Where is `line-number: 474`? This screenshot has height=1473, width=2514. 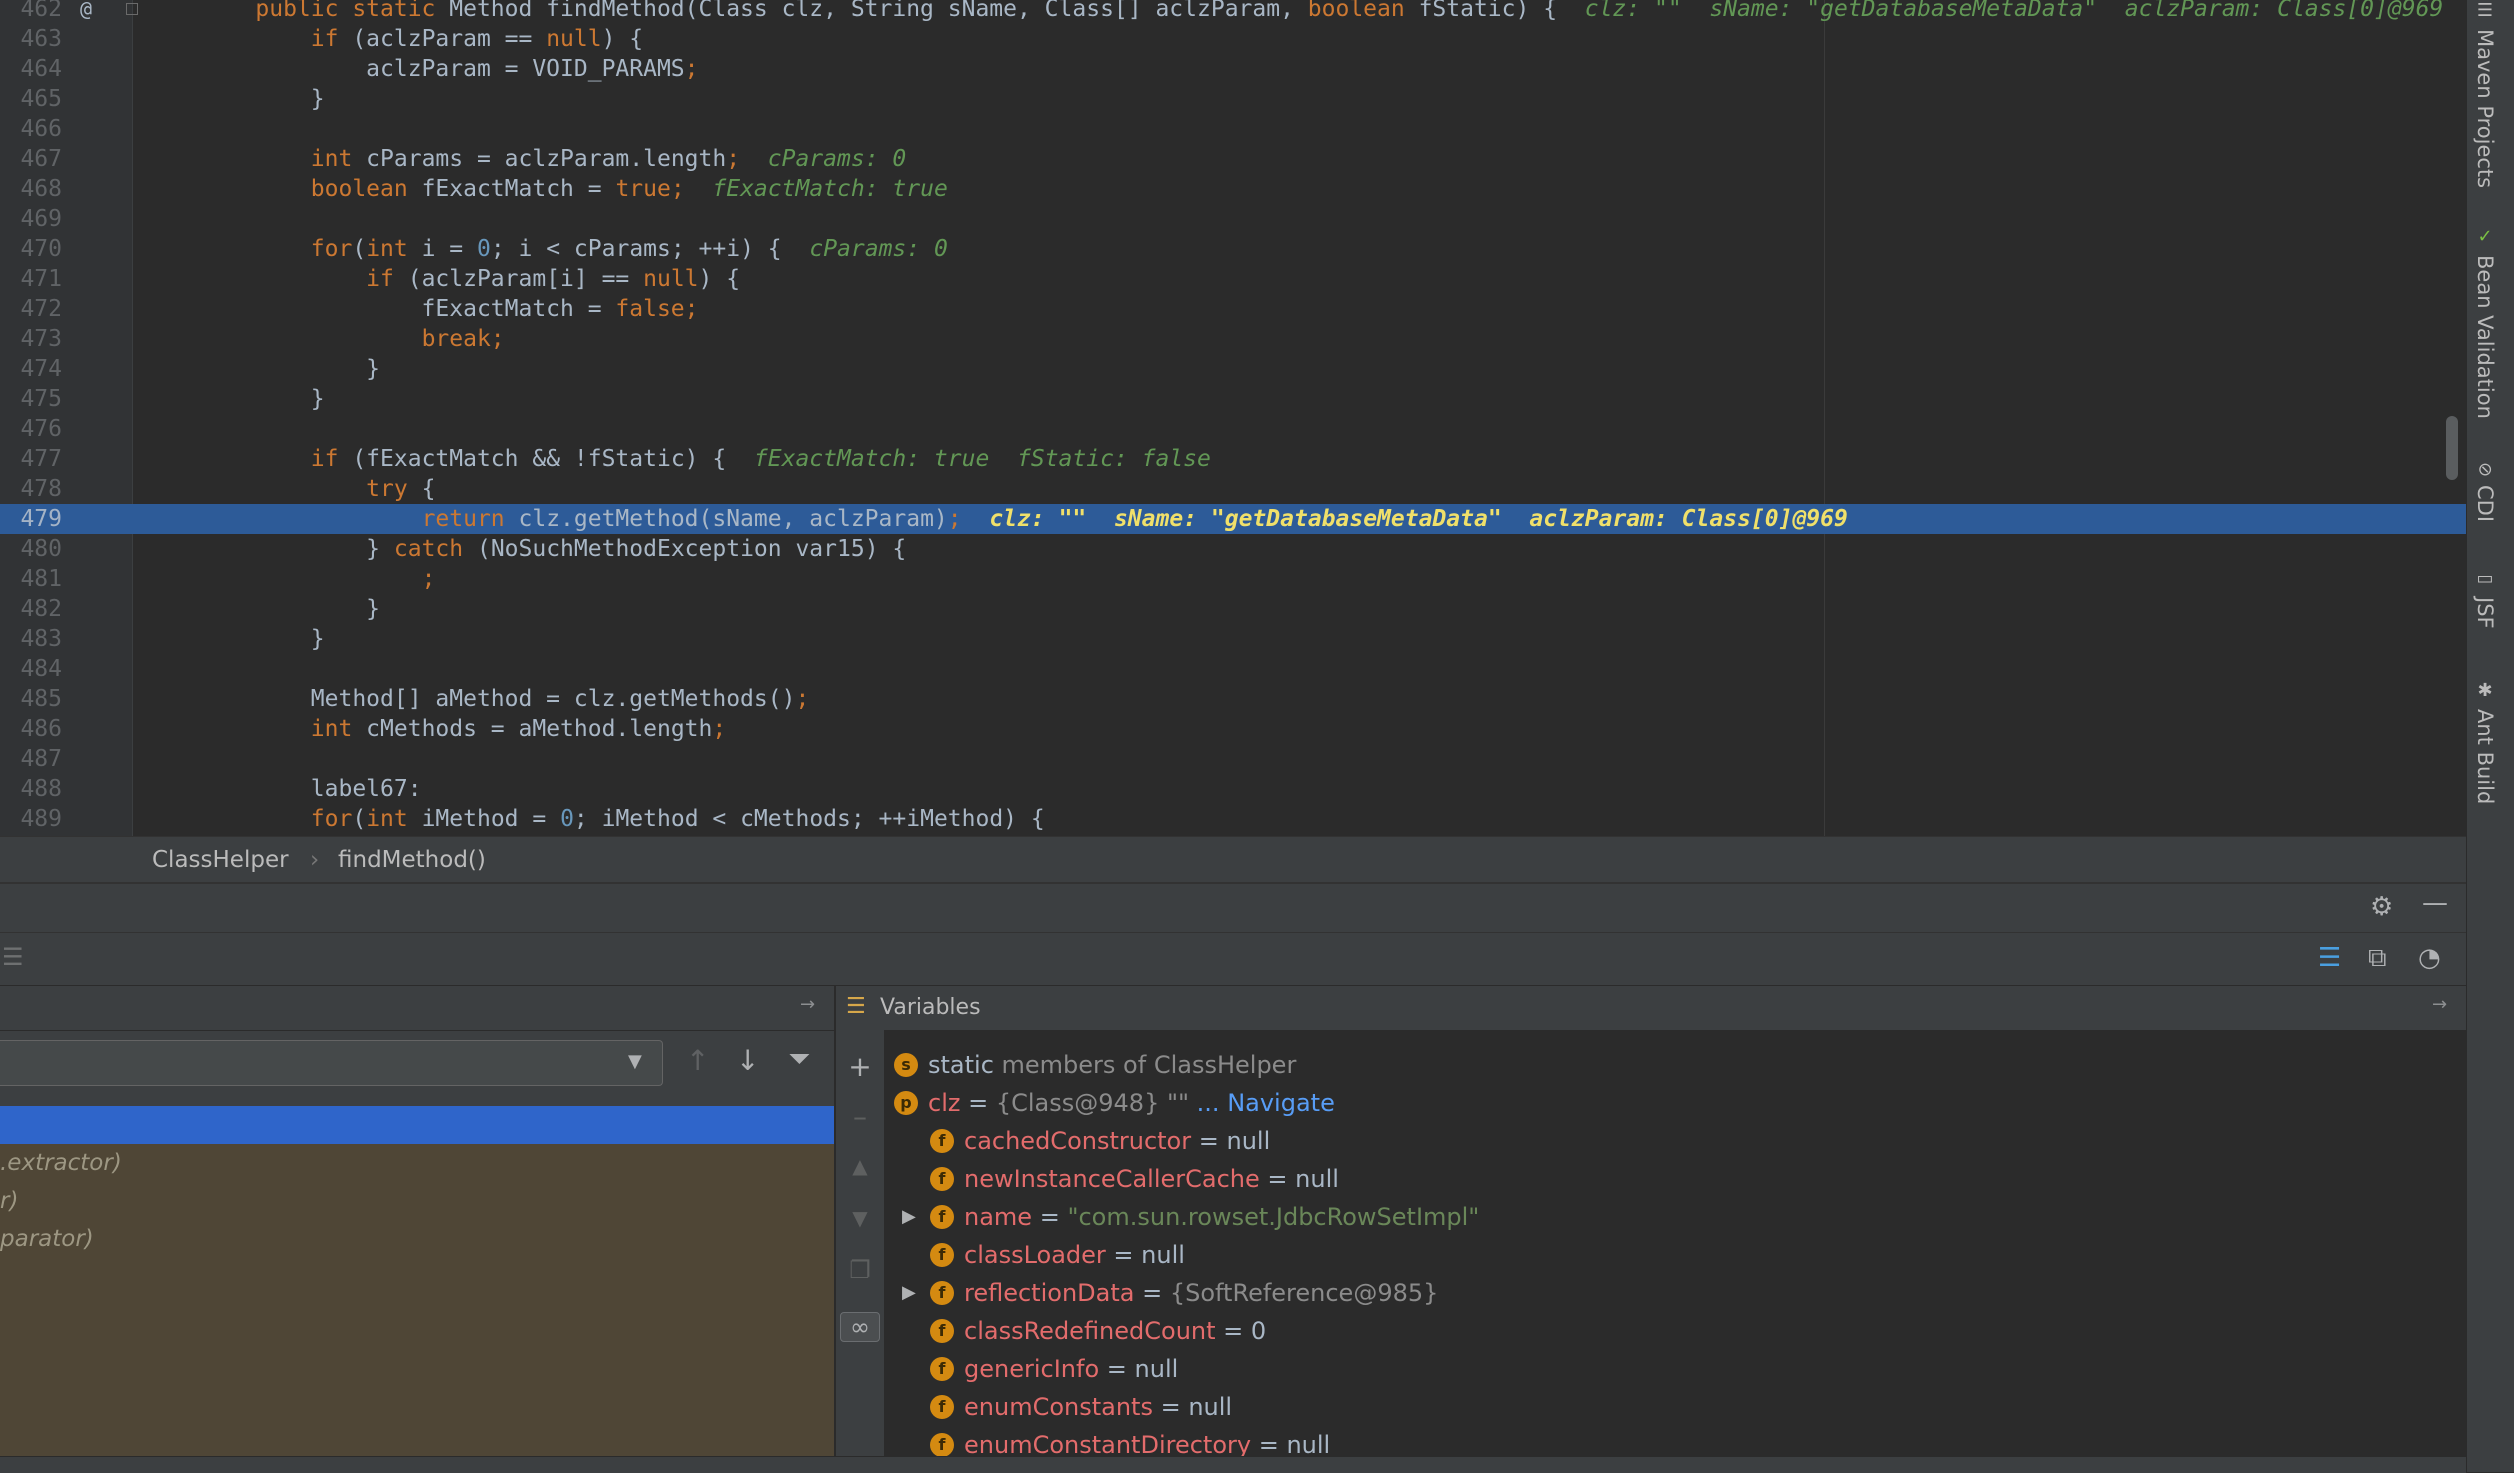 line-number: 474 is located at coordinates (31, 369).